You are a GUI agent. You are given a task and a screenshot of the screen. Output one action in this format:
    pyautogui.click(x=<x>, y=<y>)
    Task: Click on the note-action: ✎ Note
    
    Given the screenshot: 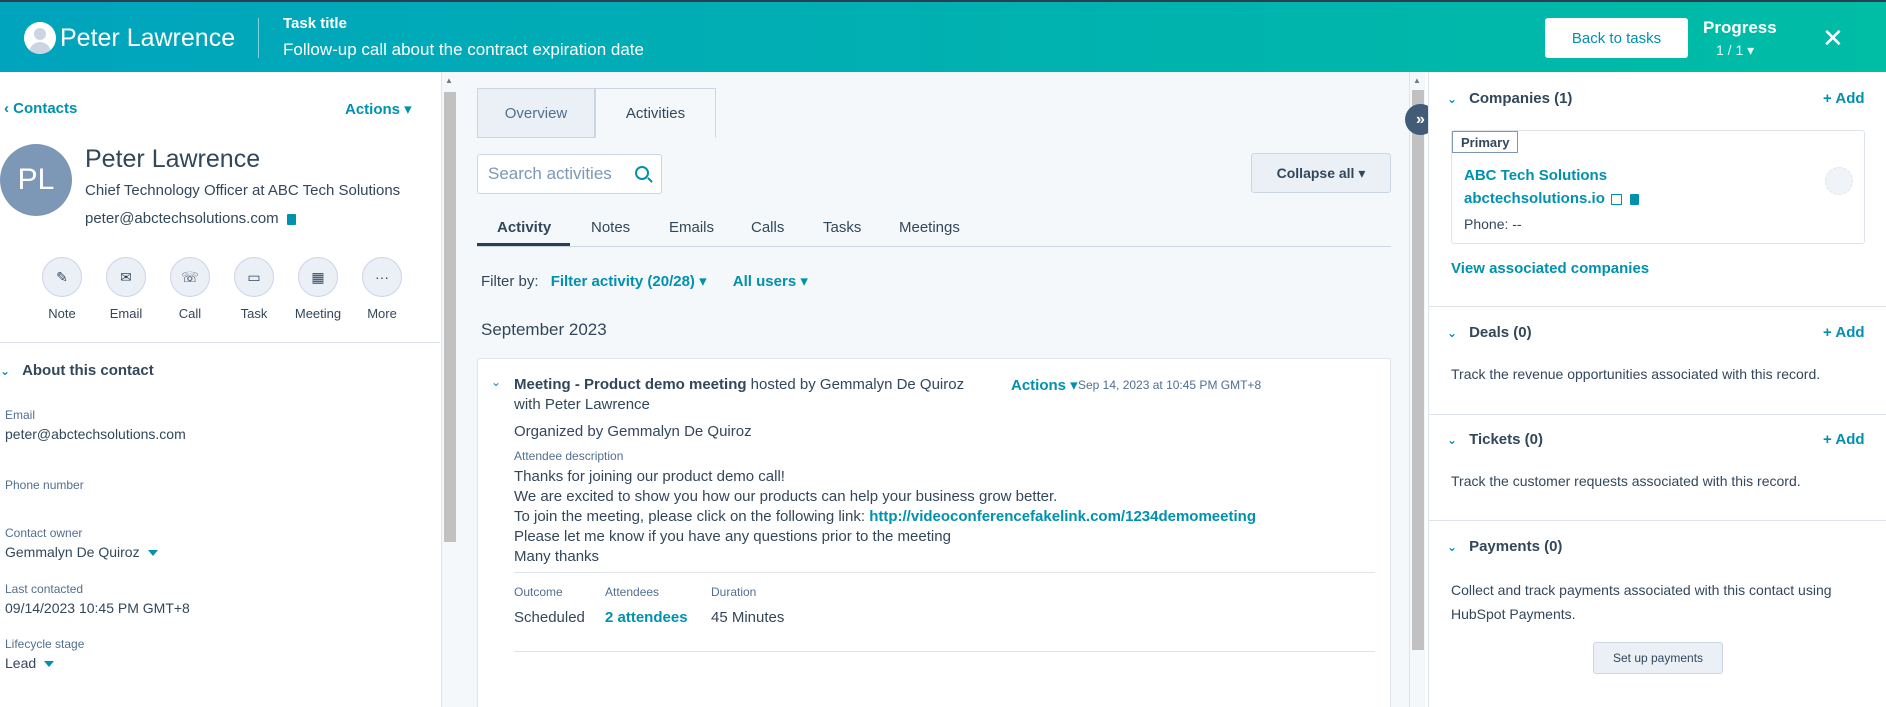 What is the action you would take?
    pyautogui.click(x=62, y=289)
    